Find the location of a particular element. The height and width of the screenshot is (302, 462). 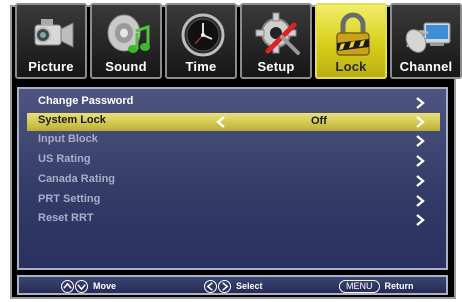

menu-item-label: PRT Setting is located at coordinates (69, 199).